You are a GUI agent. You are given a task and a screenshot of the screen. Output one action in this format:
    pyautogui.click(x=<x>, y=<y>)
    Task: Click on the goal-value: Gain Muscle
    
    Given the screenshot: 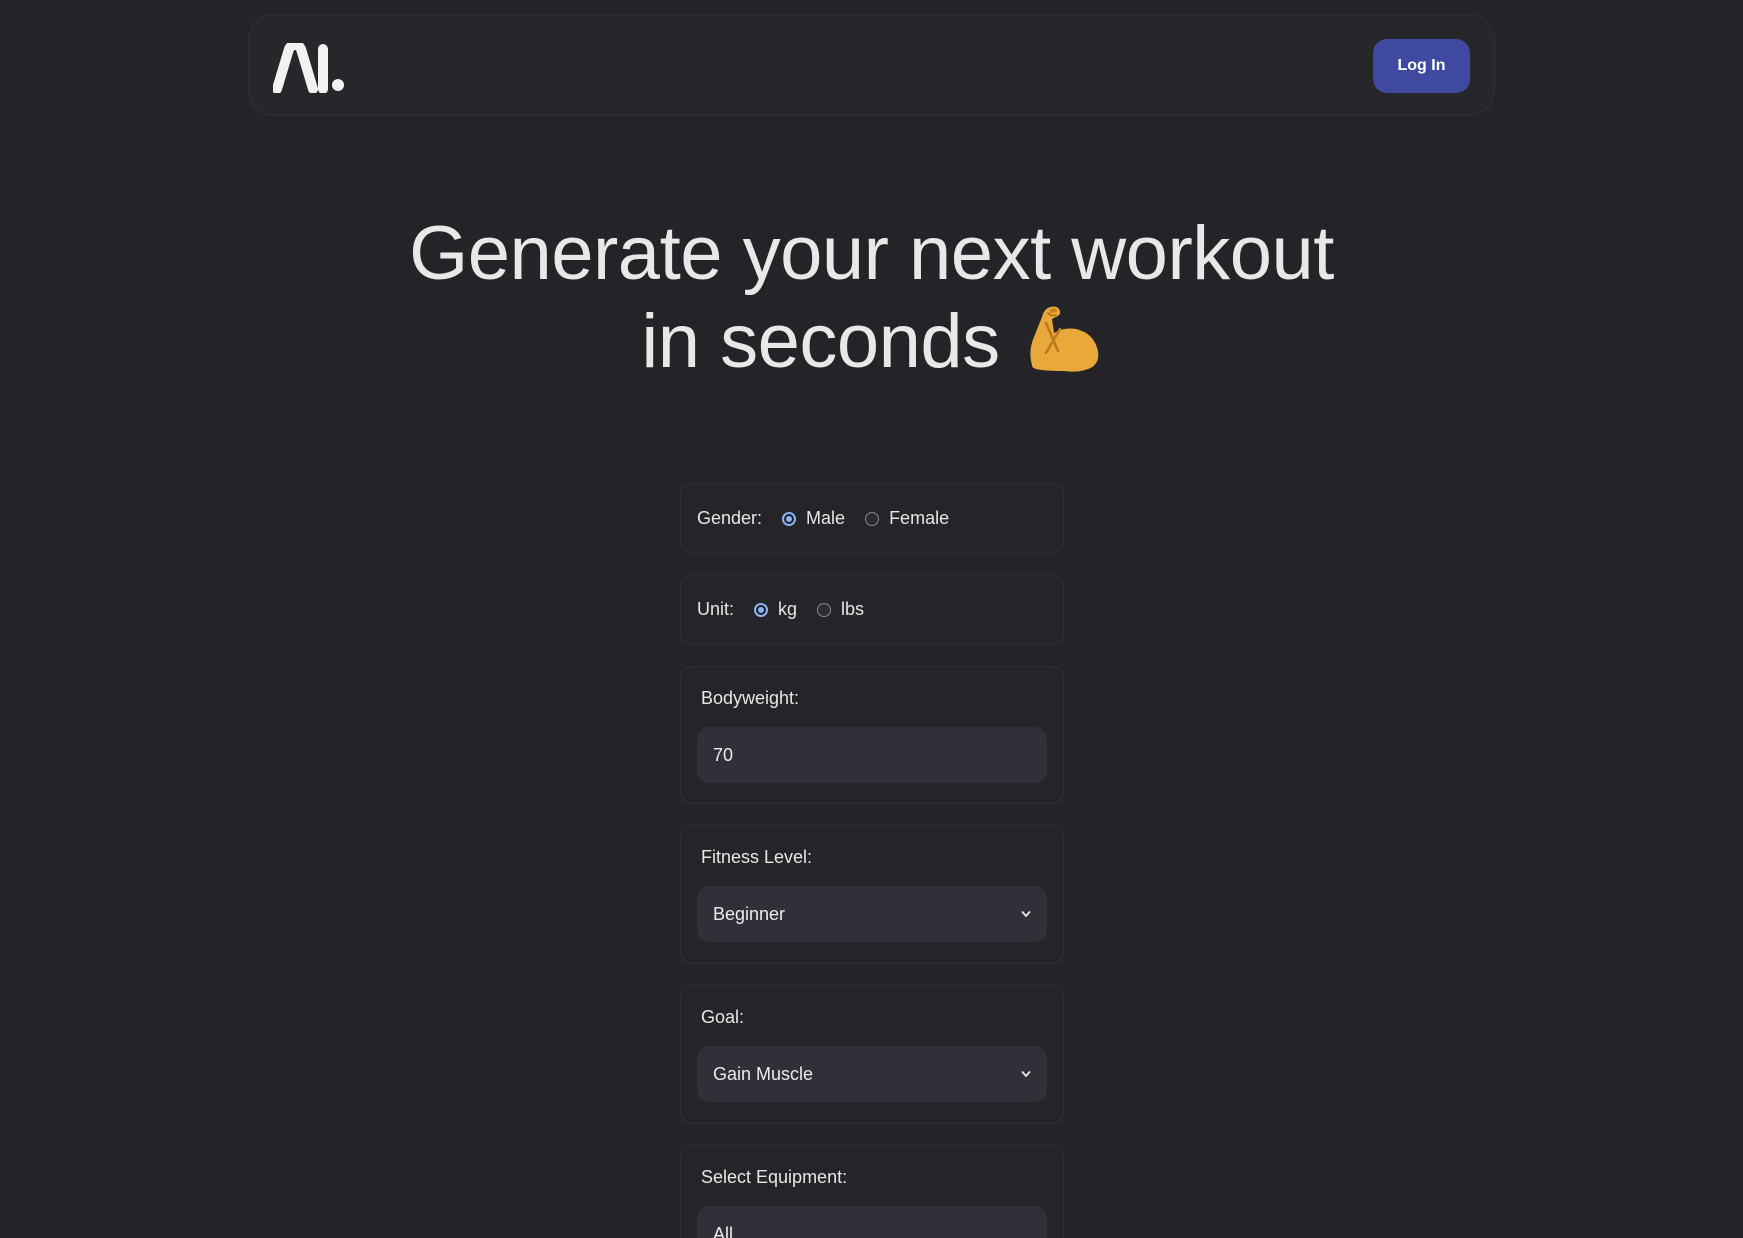 What is the action you would take?
    pyautogui.click(x=763, y=1073)
    